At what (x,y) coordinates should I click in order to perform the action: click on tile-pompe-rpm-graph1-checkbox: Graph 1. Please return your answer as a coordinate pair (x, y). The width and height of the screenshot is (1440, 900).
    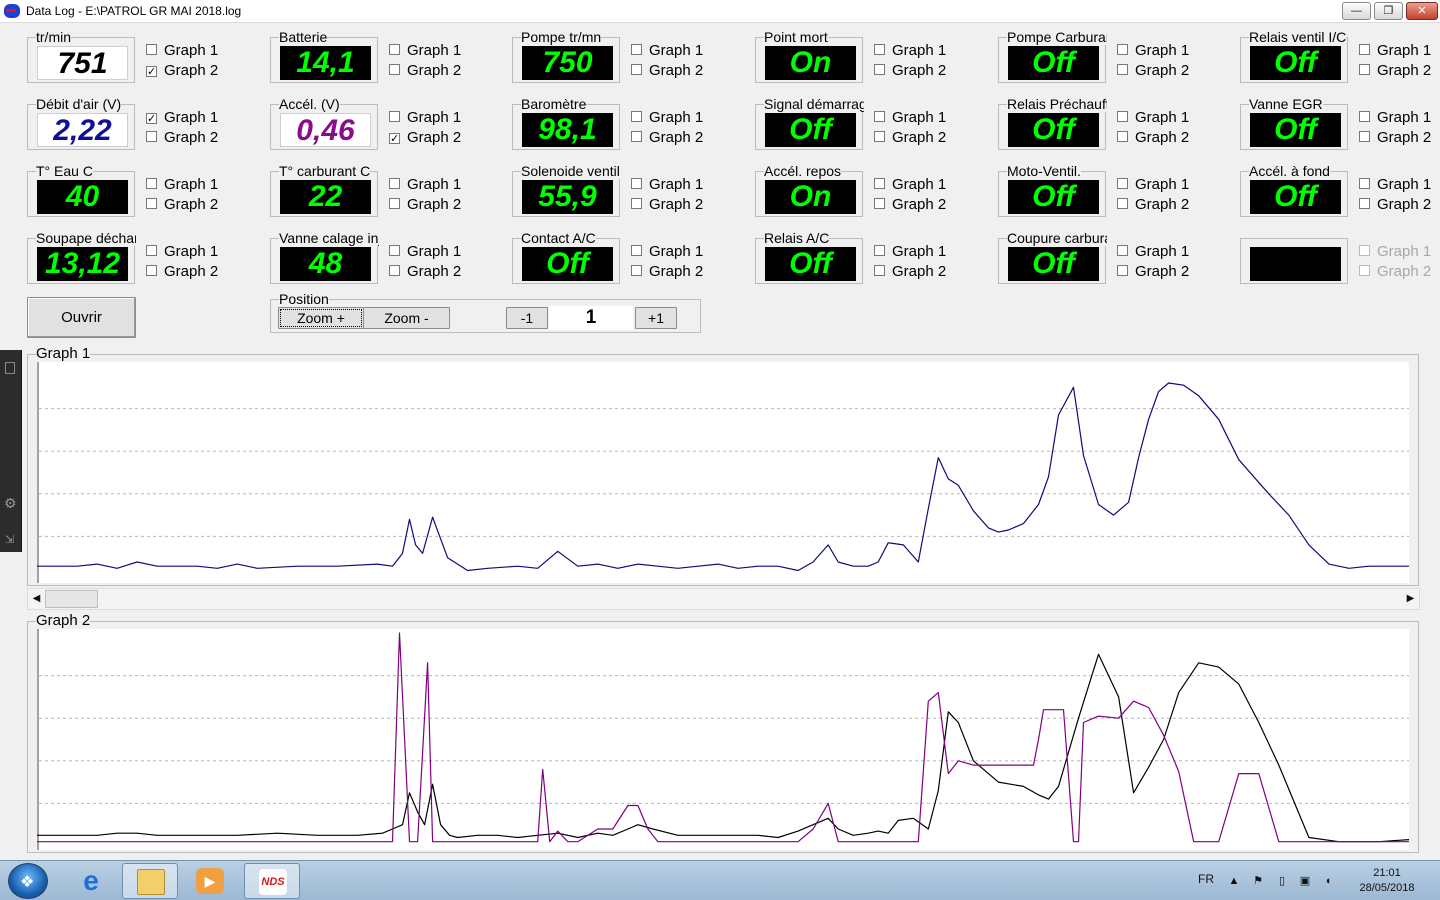
    Looking at the image, I should click on (667, 51).